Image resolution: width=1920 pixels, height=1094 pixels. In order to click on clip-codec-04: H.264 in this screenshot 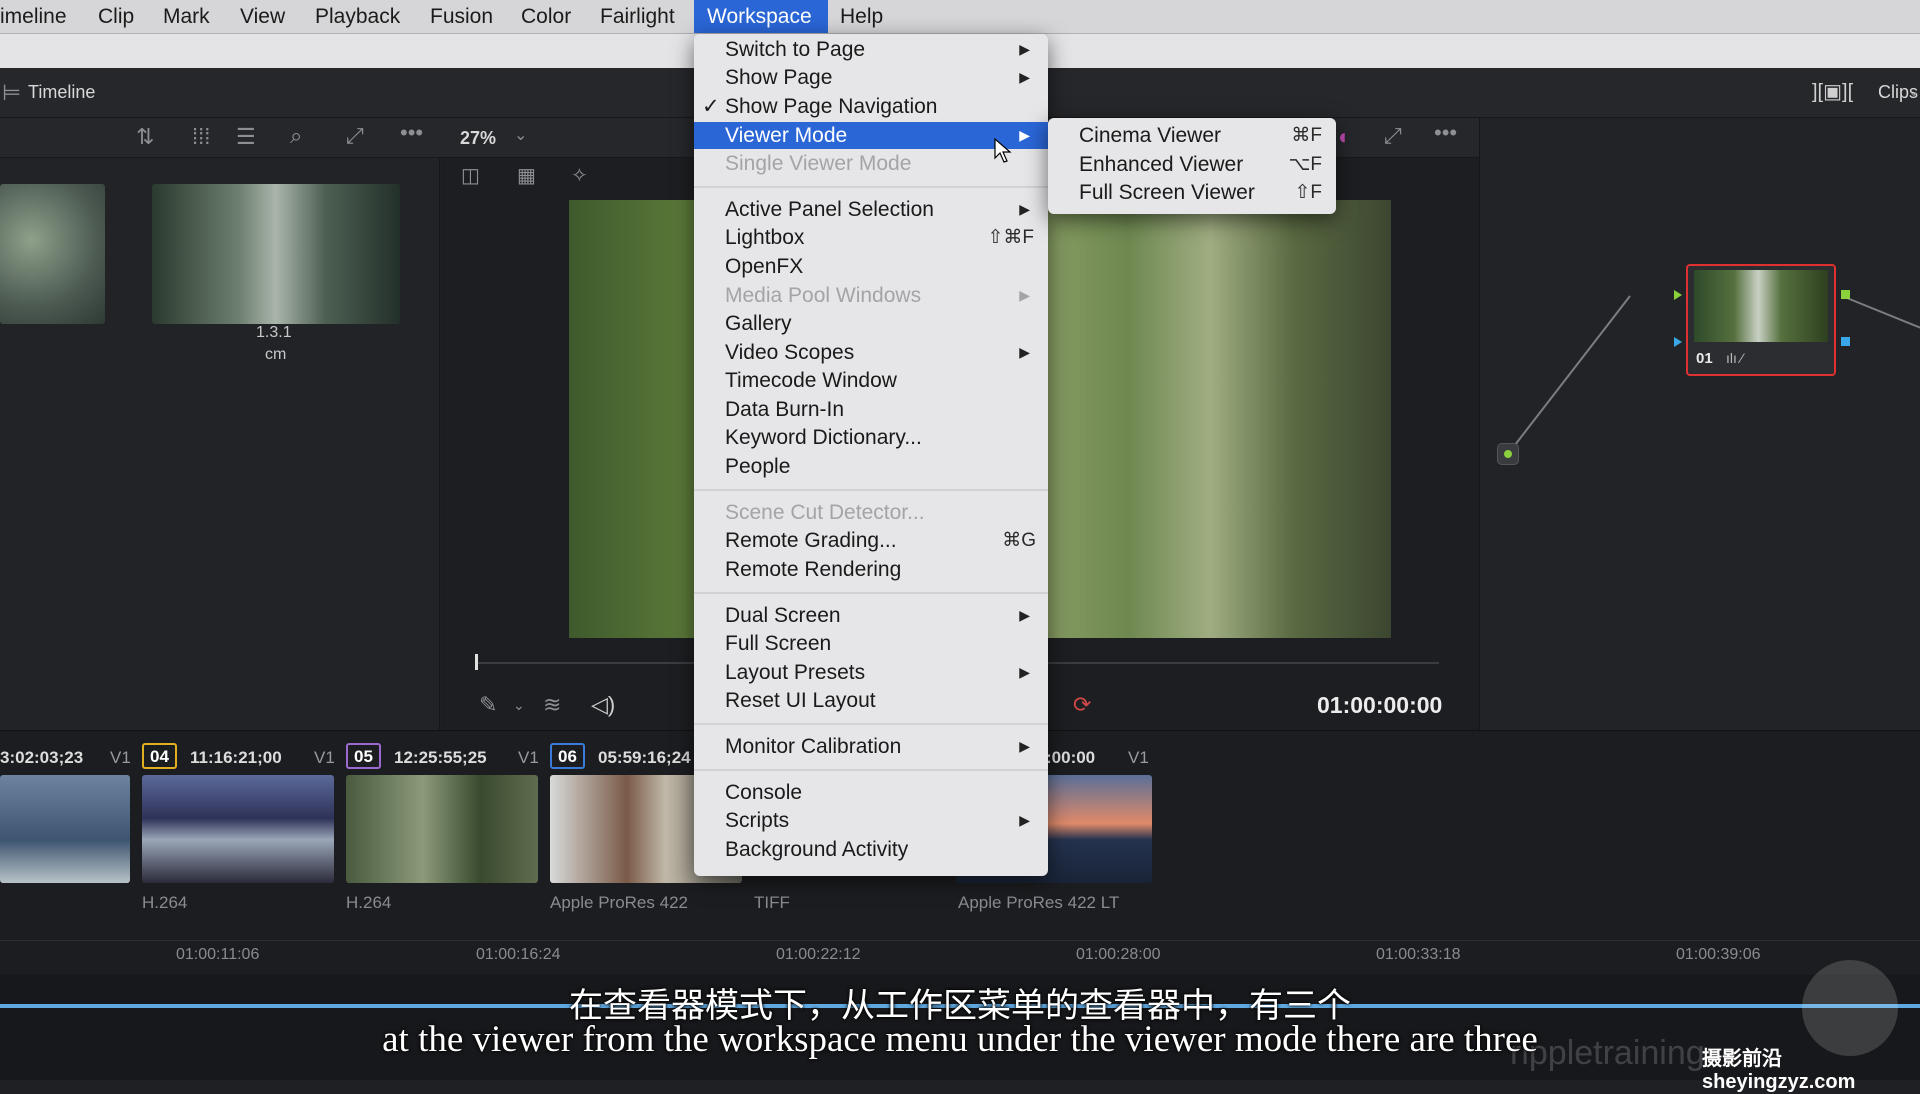, I will do `click(165, 902)`.